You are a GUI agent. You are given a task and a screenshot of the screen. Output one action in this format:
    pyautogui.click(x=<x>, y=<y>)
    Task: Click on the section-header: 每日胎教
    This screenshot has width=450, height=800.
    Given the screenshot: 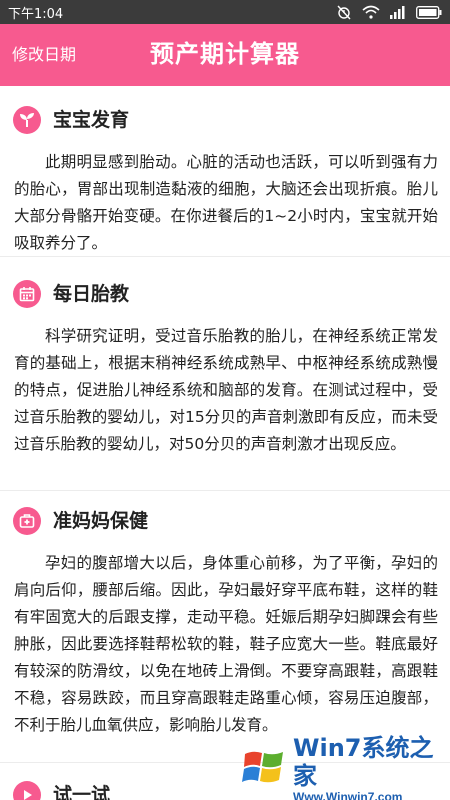 What is the action you would take?
    pyautogui.click(x=71, y=294)
    